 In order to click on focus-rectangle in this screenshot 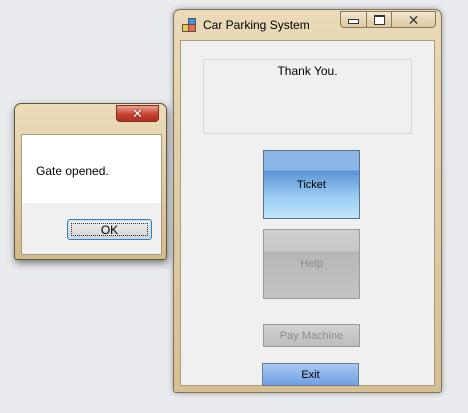, I will do `click(109, 229)`.